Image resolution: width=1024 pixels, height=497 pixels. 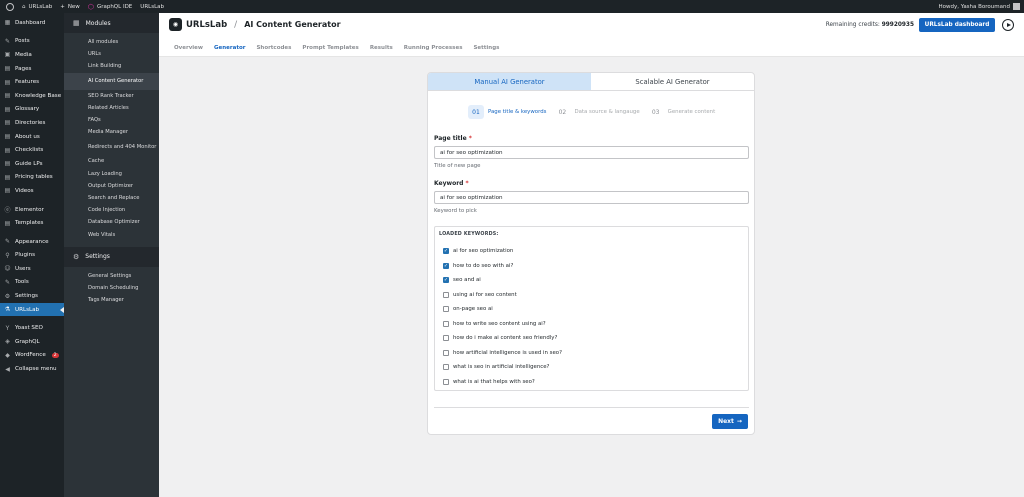 I want to click on menu-item-checklists: ▤ Checklists, so click(x=32, y=150).